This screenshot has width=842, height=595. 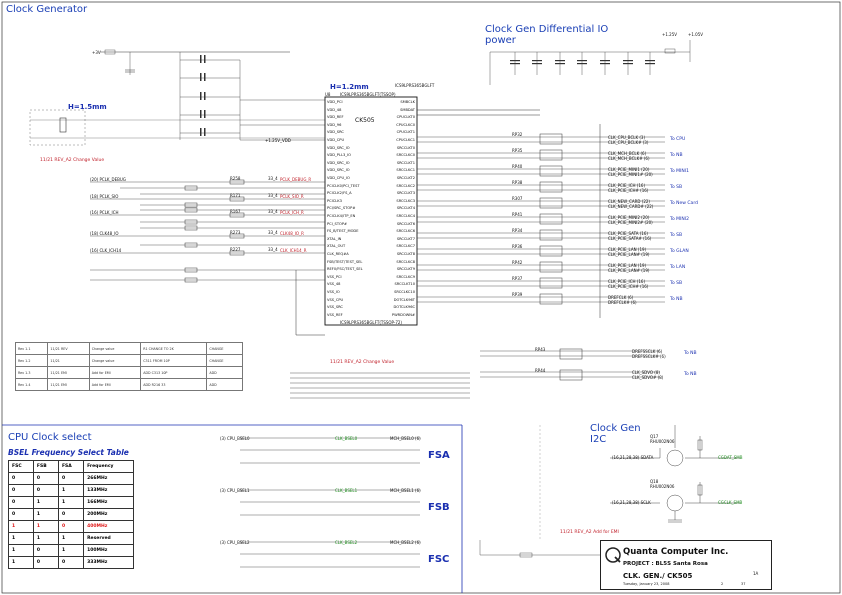 I want to click on chip-right-pin: SRCCLKT8, so click(x=405, y=254).